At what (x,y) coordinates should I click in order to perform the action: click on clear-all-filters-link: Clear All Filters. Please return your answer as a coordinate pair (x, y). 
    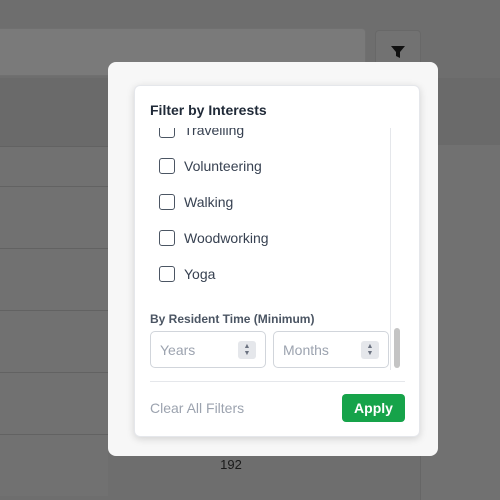
    Looking at the image, I should click on (197, 408).